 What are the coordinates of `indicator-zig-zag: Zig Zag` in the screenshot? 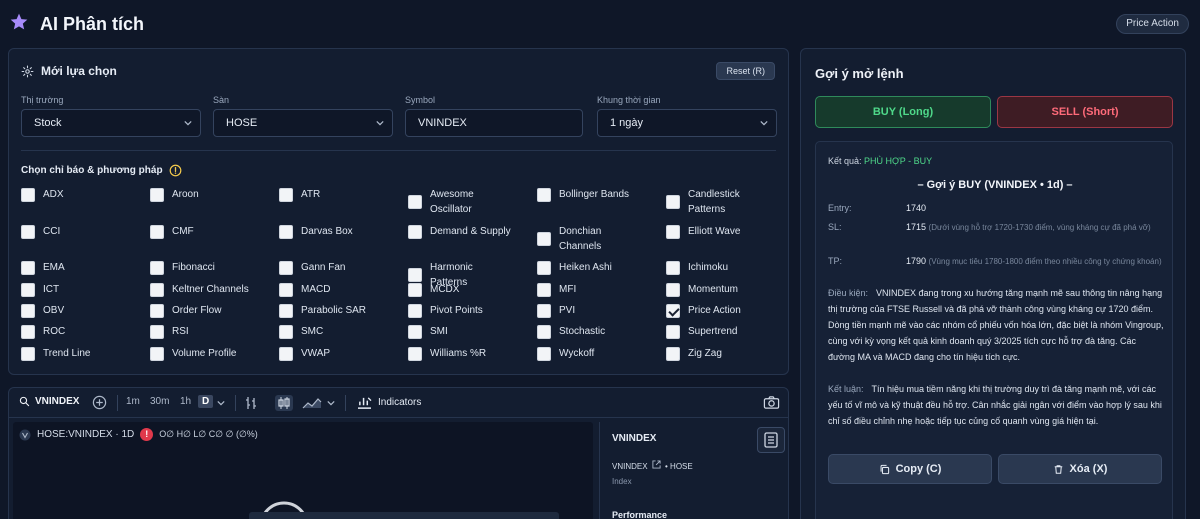 It's located at (694, 353).